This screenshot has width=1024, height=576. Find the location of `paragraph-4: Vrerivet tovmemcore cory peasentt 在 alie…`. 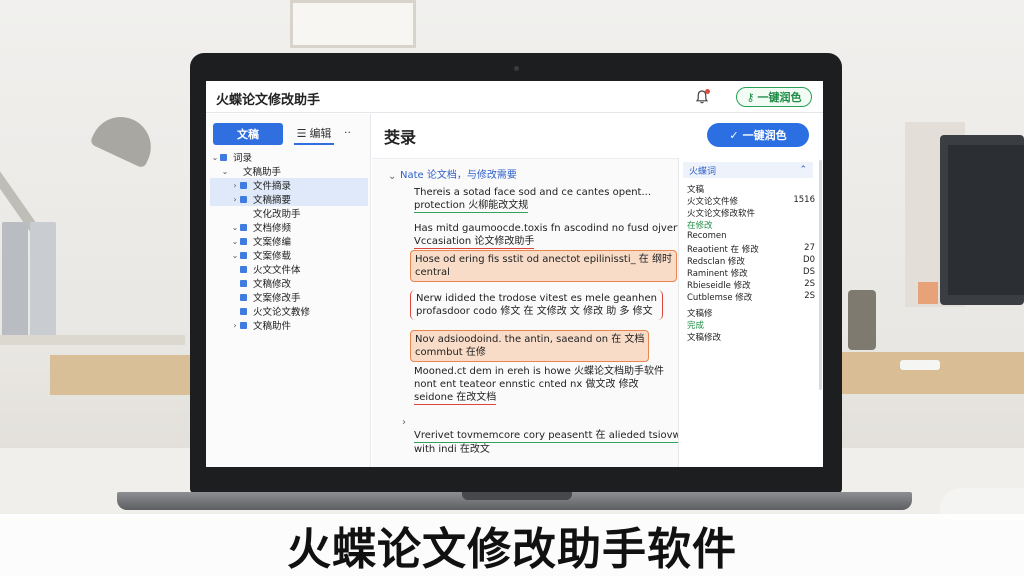

paragraph-4: Vrerivet tovmemcore cory peasentt 在 alie… is located at coordinates (547, 442).